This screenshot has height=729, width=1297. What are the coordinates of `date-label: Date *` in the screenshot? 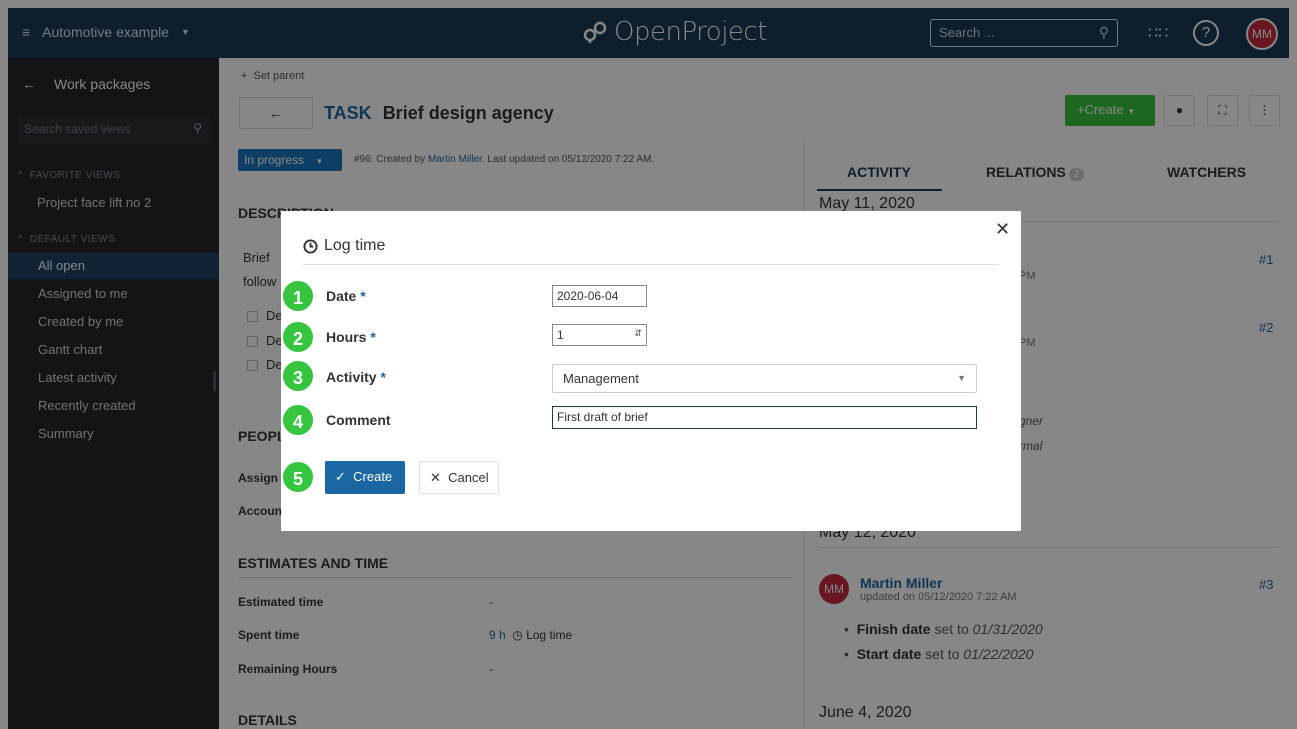 It's located at (346, 296).